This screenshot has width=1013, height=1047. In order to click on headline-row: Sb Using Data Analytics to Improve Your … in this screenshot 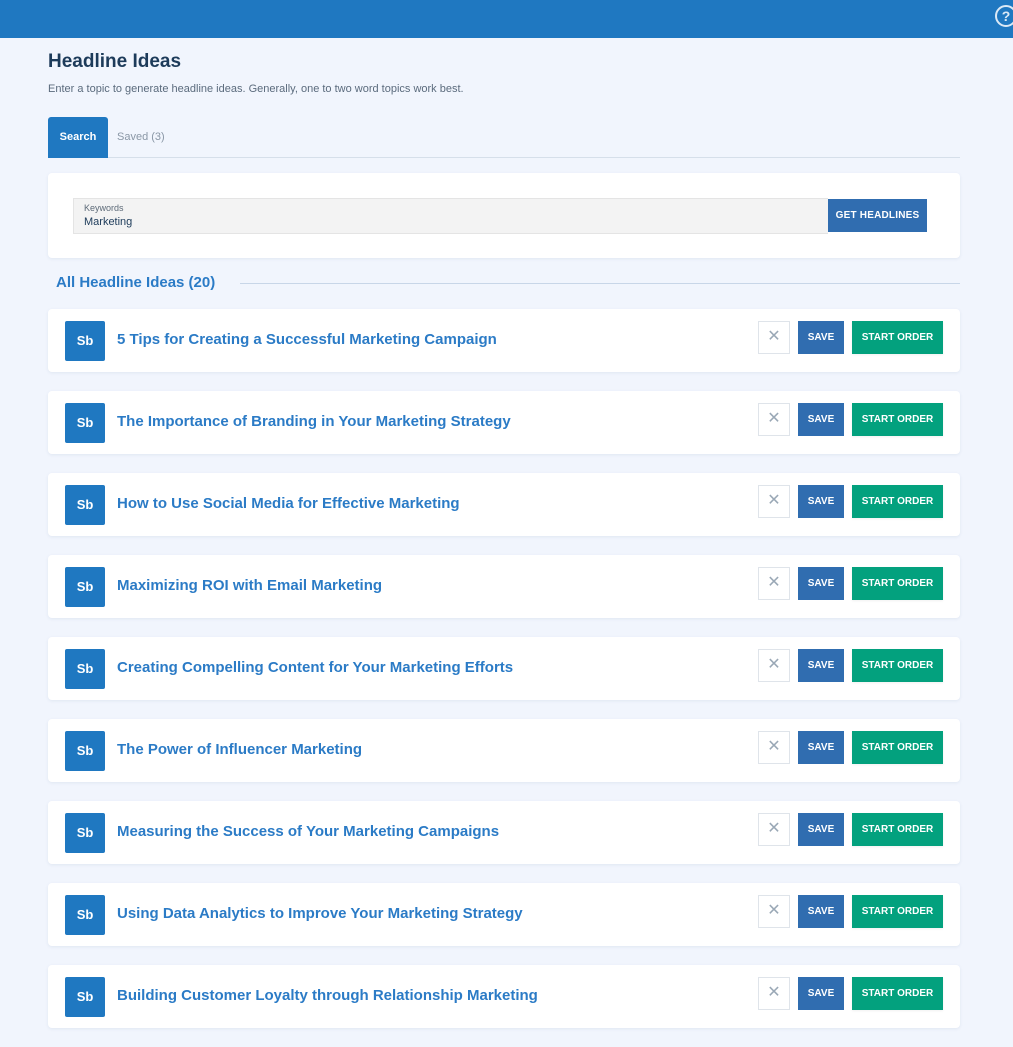, I will do `click(504, 914)`.